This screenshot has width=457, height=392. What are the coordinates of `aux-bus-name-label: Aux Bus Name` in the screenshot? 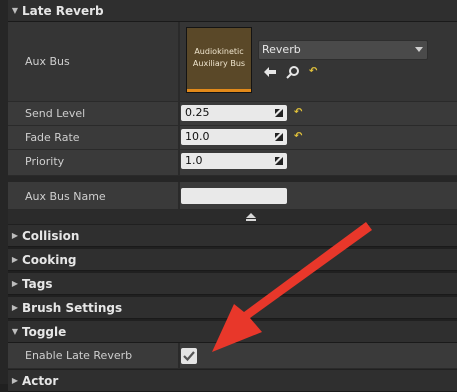 It's located at (65, 196).